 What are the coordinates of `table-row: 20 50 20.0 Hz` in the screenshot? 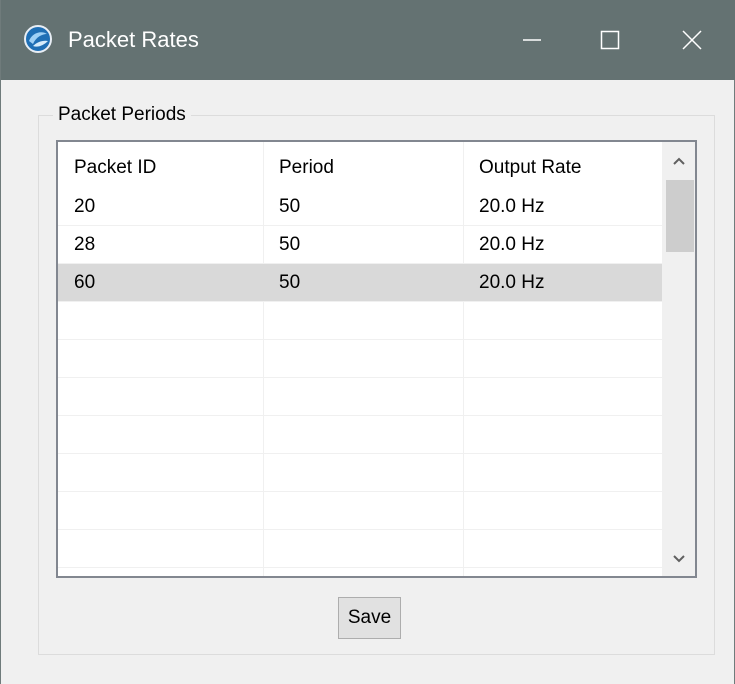 It's located at (360, 207).